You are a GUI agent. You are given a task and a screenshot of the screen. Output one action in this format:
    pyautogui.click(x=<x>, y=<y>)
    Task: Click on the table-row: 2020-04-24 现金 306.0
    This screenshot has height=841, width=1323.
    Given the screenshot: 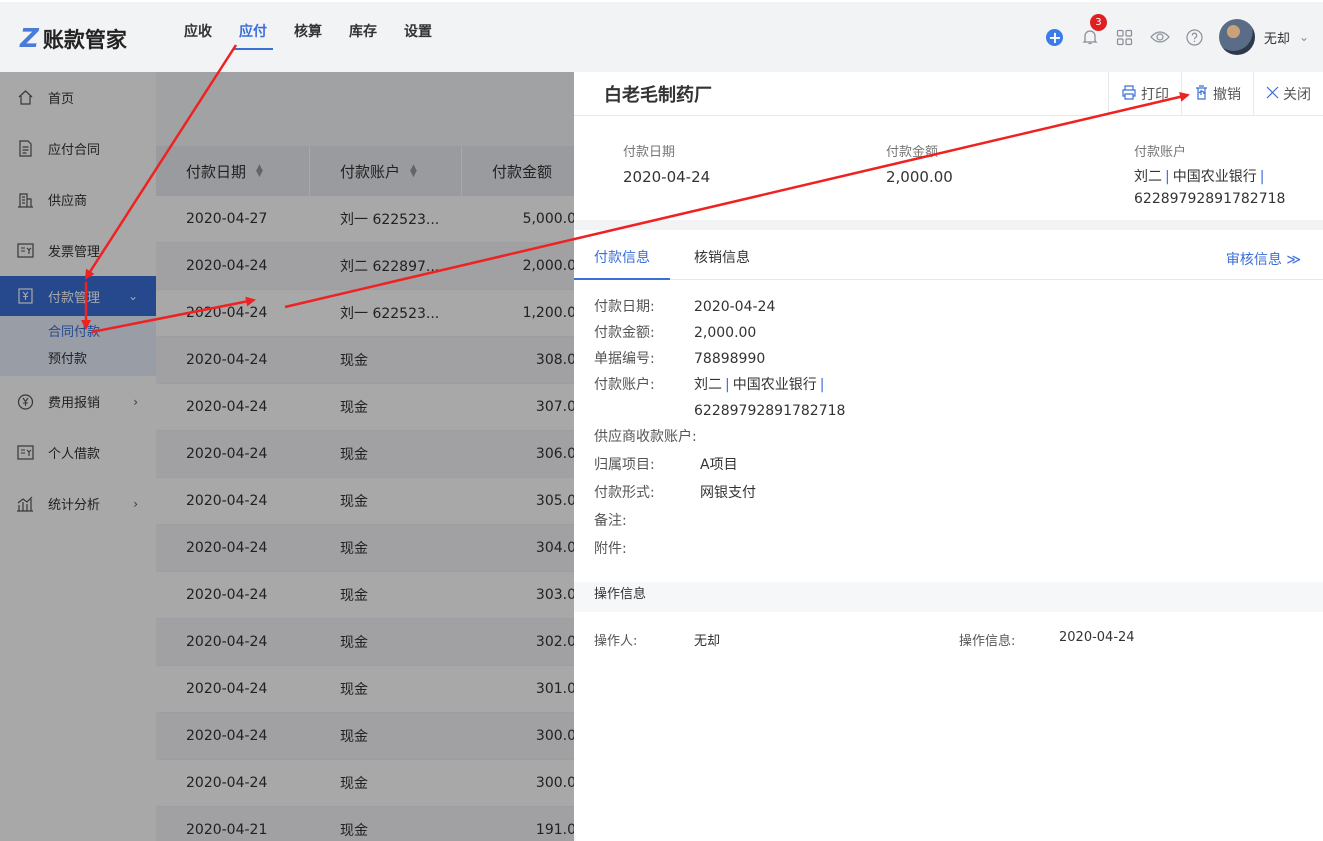 What is the action you would take?
    pyautogui.click(x=366, y=454)
    